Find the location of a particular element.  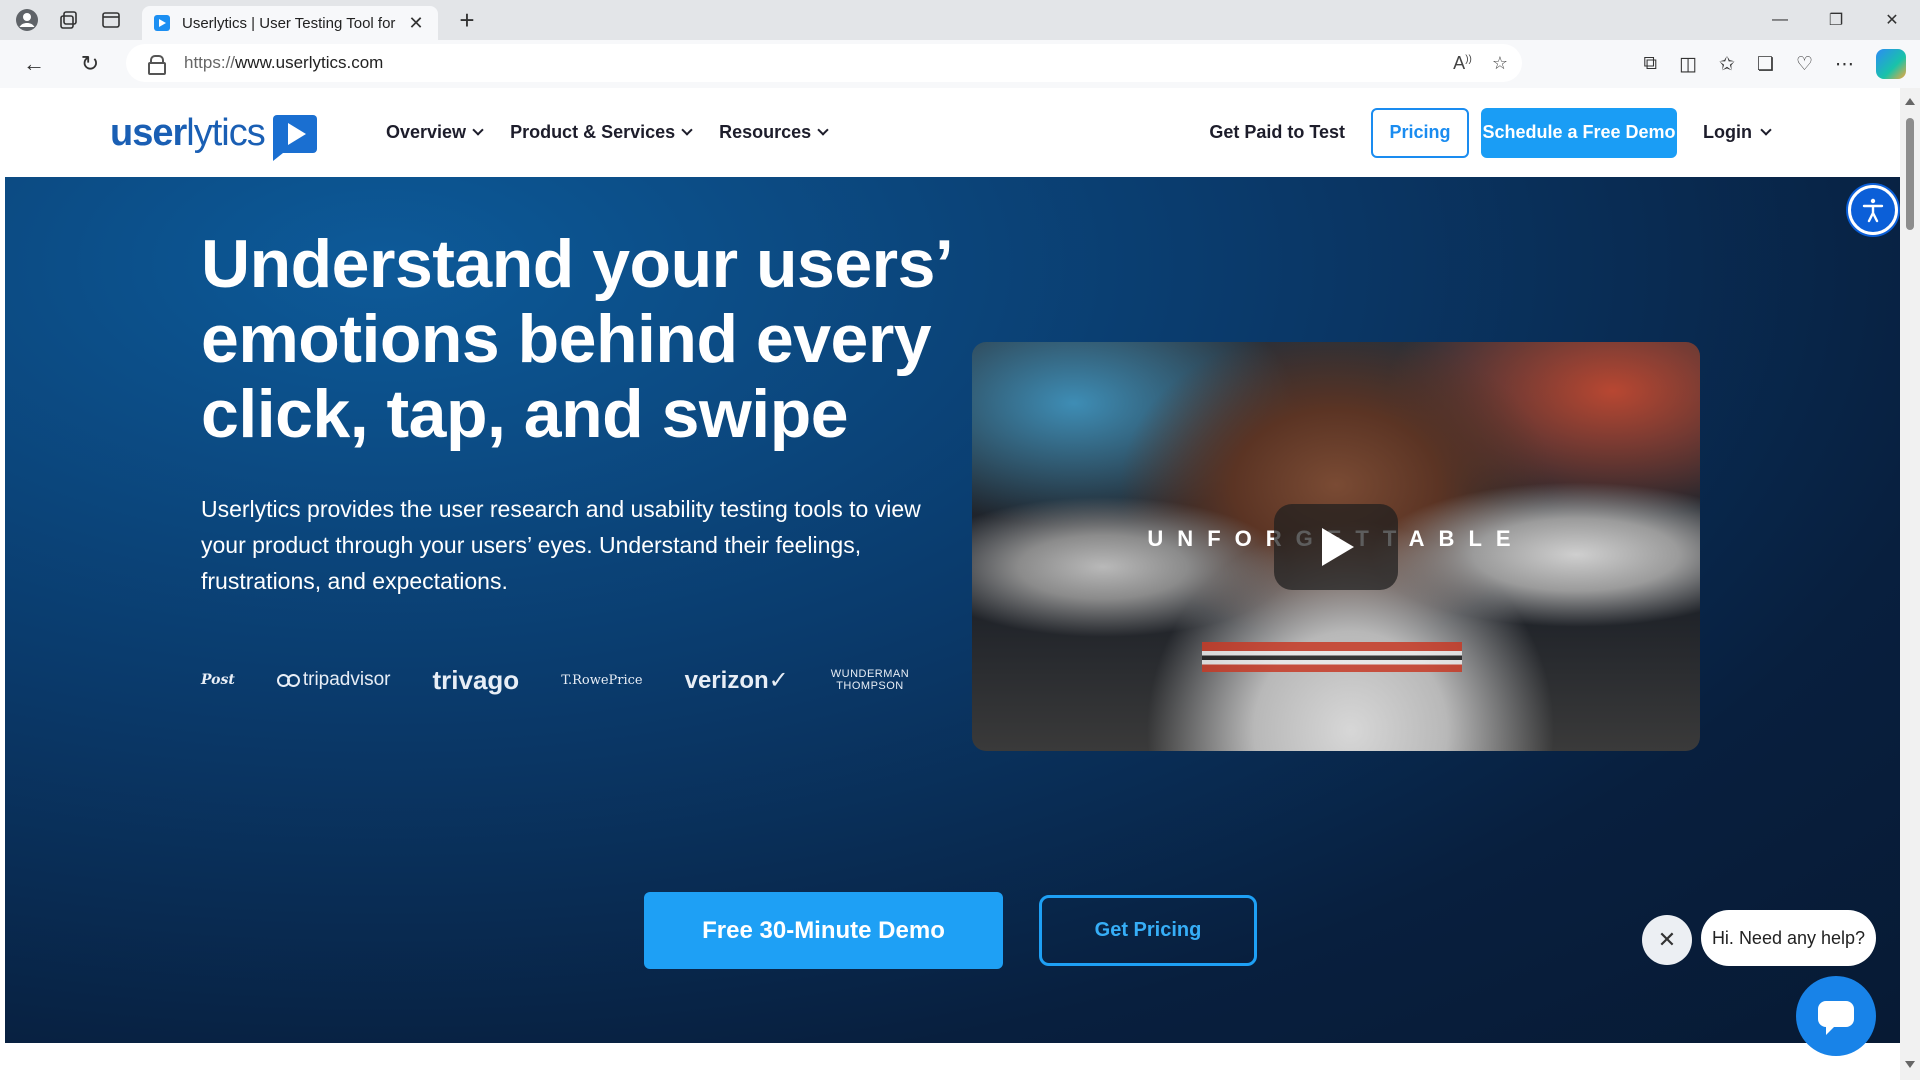

tripadvisor-owl-icon is located at coordinates (288, 680).